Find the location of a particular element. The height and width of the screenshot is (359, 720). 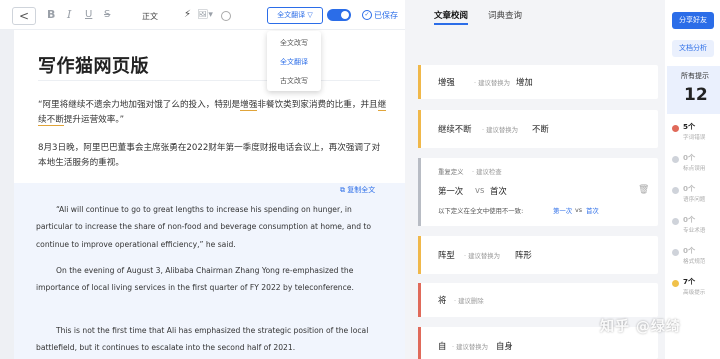

suggestion-card: 继续不断 · 建议替换为 不断 is located at coordinates (538, 129).